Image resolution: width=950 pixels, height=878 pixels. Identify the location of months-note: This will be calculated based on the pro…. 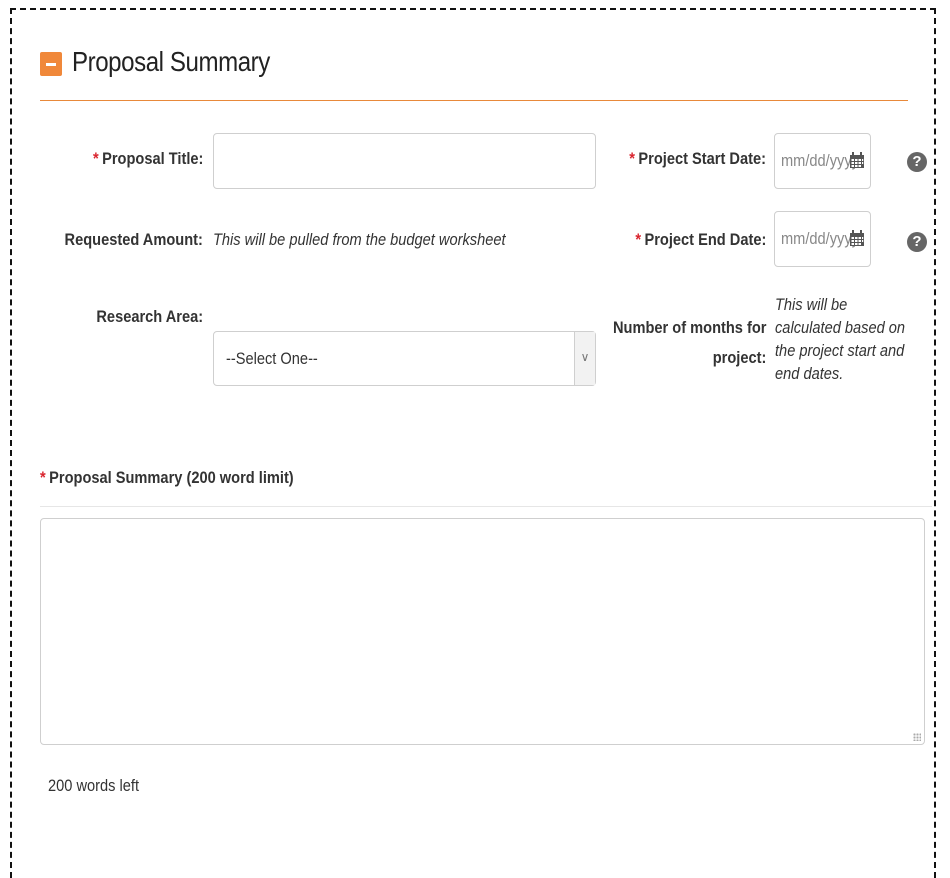
(840, 339).